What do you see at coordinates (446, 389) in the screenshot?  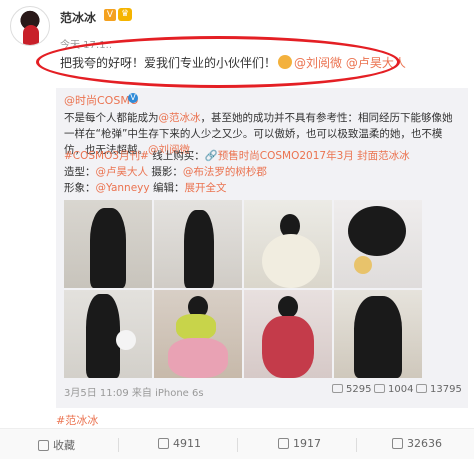 I see `like-count-value: 13795` at bounding box center [446, 389].